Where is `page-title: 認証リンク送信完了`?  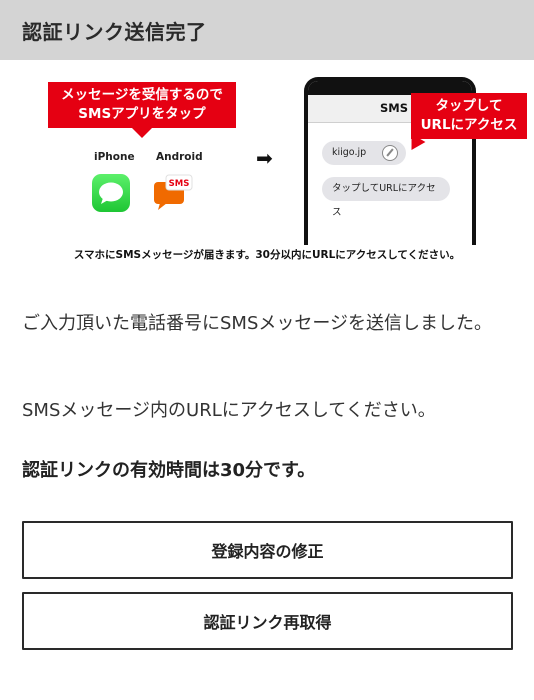
page-title: 認証リンク送信完了 is located at coordinates (114, 31).